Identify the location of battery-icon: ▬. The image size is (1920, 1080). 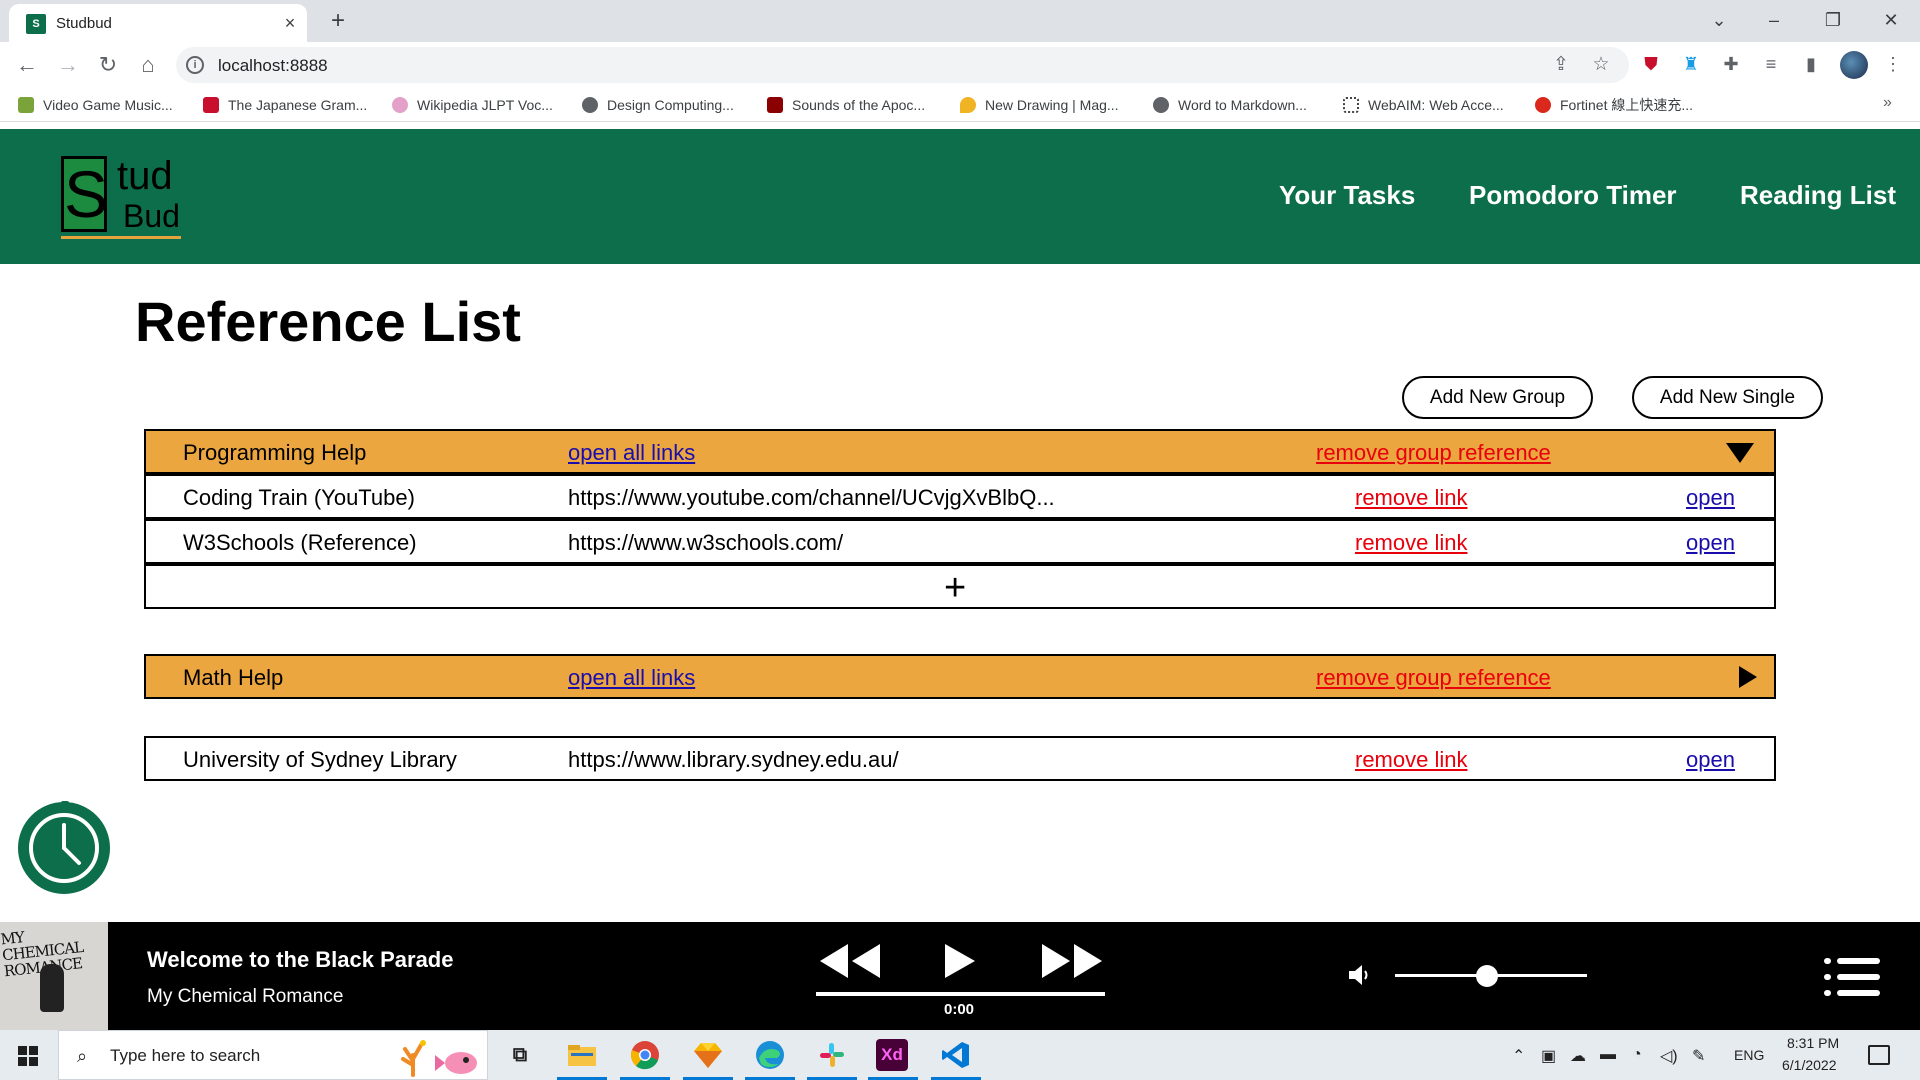
(1608, 1055).